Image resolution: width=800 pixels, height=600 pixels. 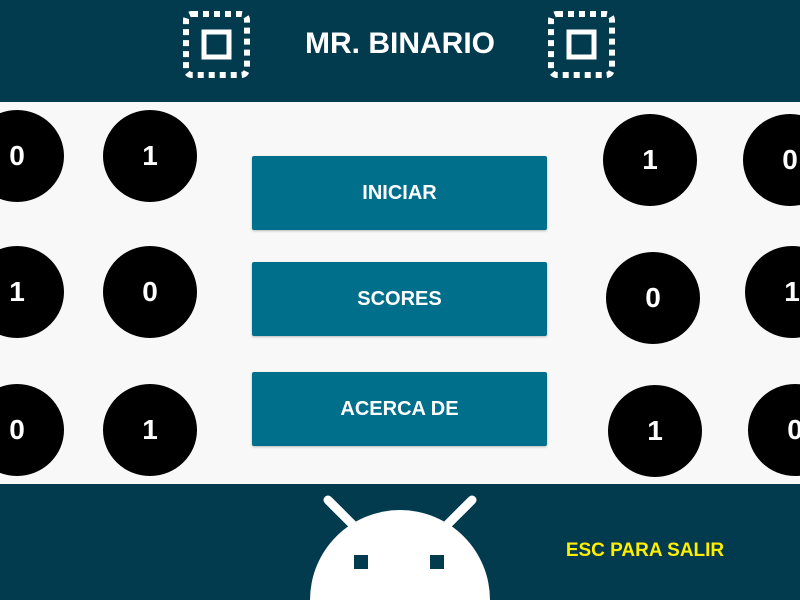 I want to click on about-button: ACERCA DE, so click(x=399, y=409).